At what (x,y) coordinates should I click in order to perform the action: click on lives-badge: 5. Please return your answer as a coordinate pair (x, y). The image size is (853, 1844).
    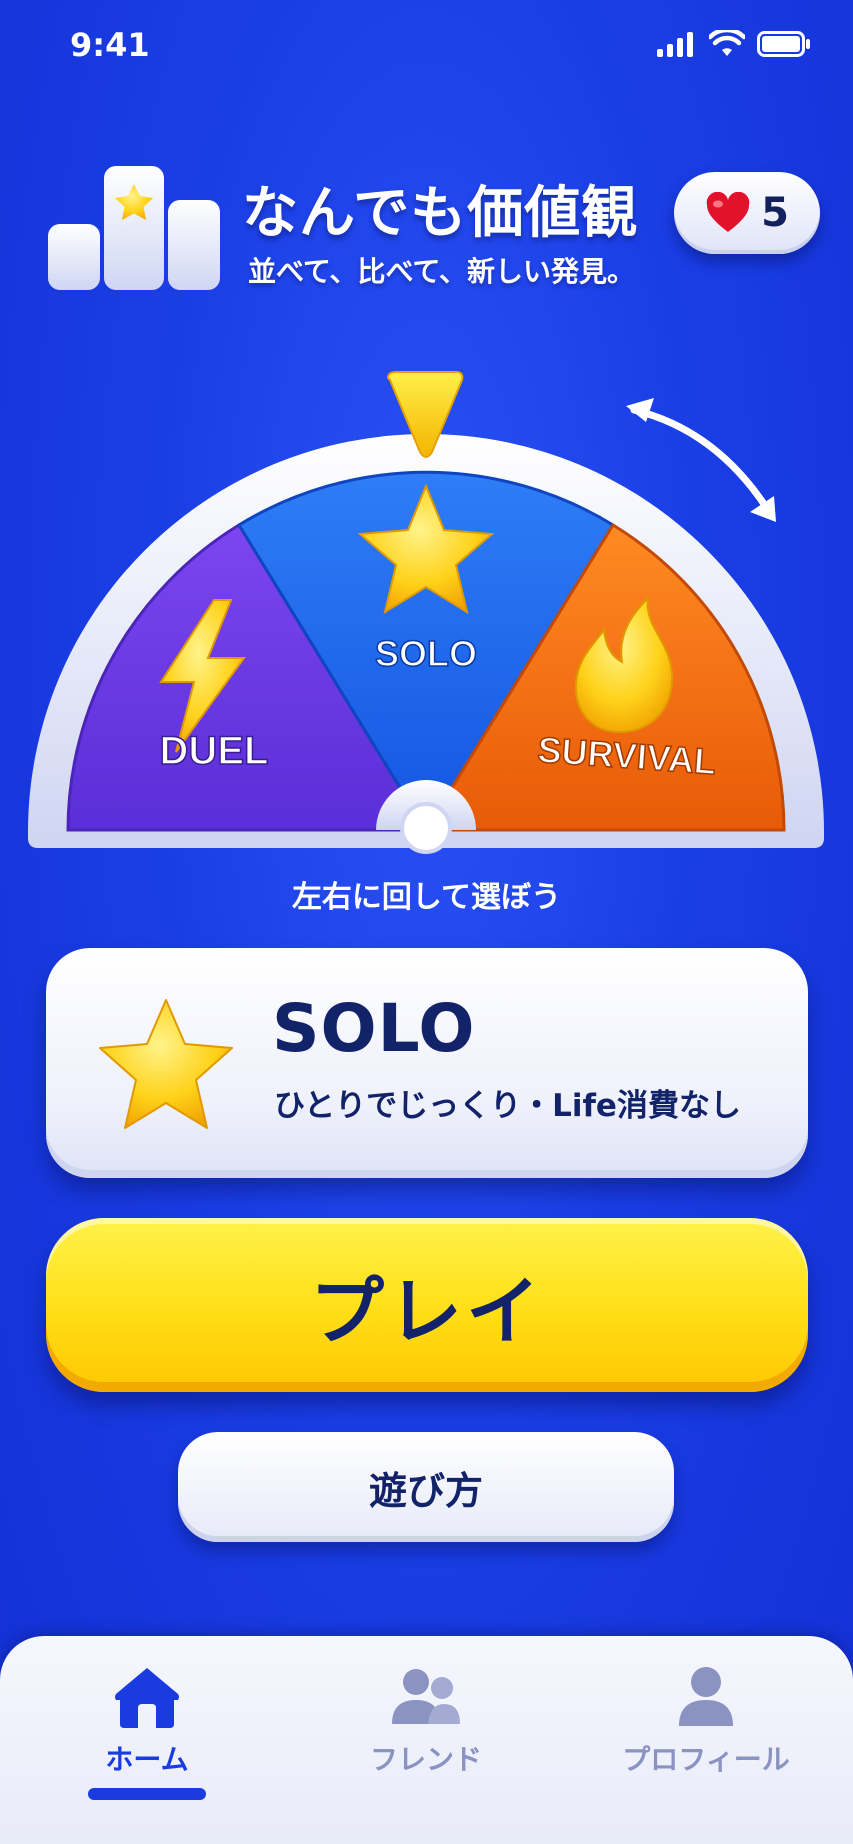
    Looking at the image, I should click on (747, 213).